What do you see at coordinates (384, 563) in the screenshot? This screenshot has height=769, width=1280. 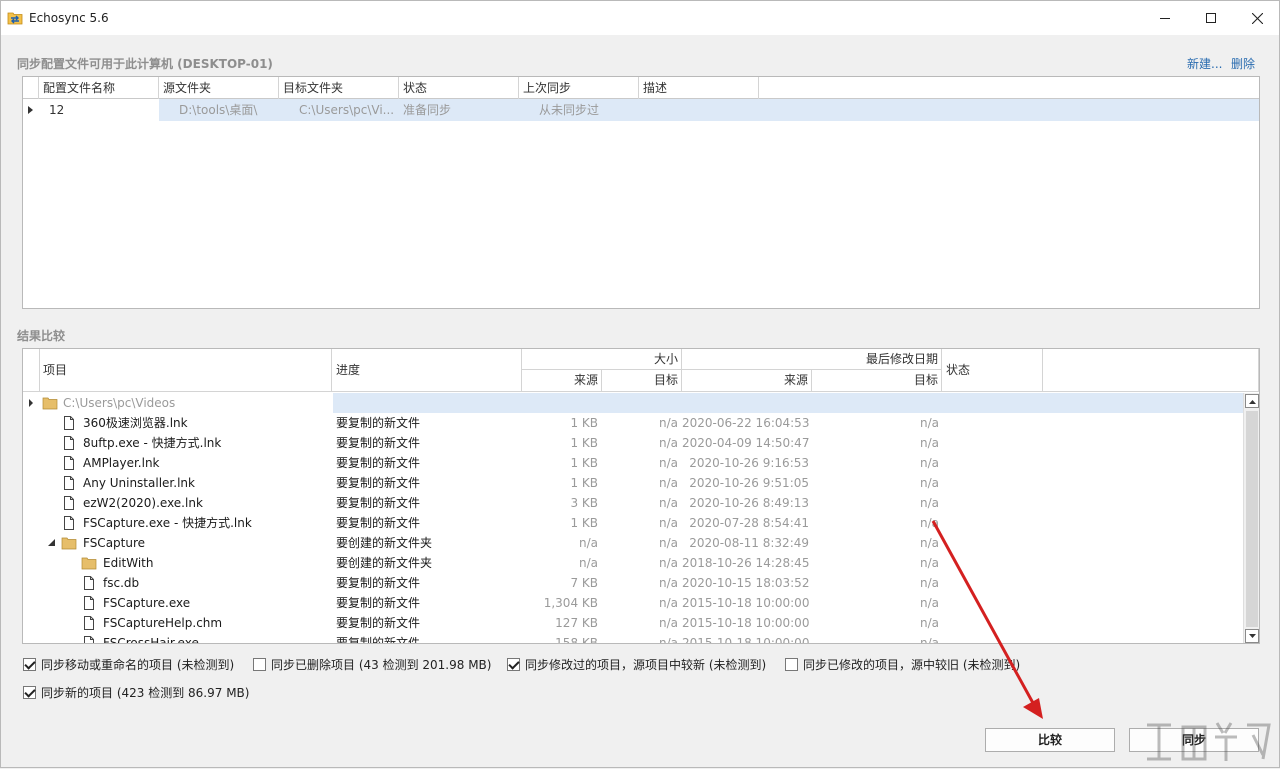 I see `item-progress: 要创建的新文件夹` at bounding box center [384, 563].